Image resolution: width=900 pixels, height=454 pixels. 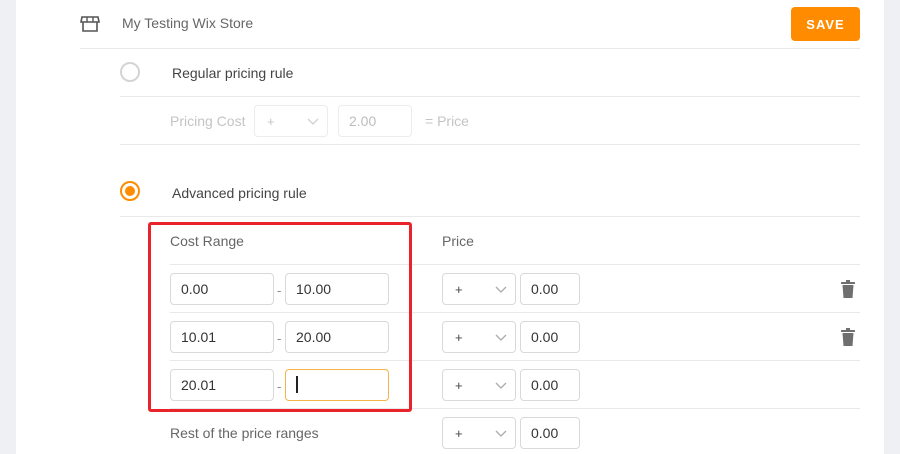 I want to click on save-button: SAVE, so click(x=825, y=24).